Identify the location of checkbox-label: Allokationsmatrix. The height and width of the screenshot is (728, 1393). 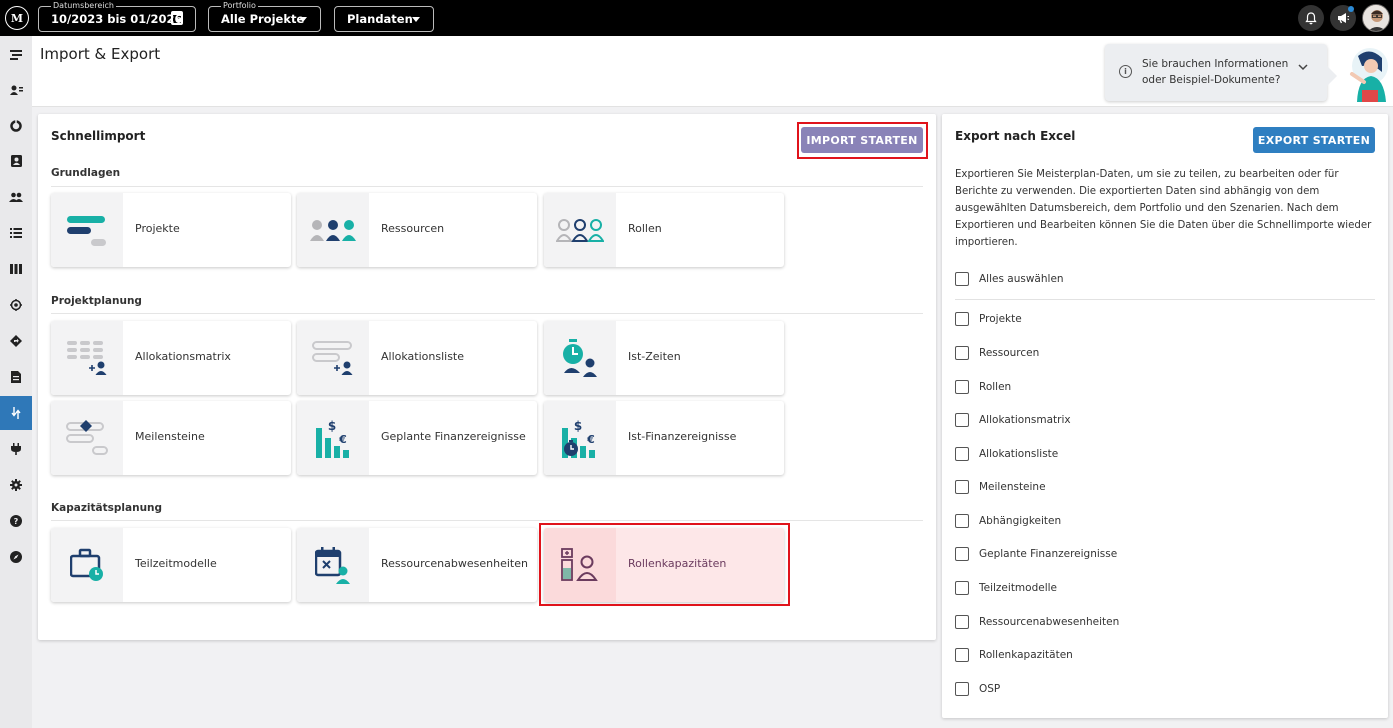
(1025, 420).